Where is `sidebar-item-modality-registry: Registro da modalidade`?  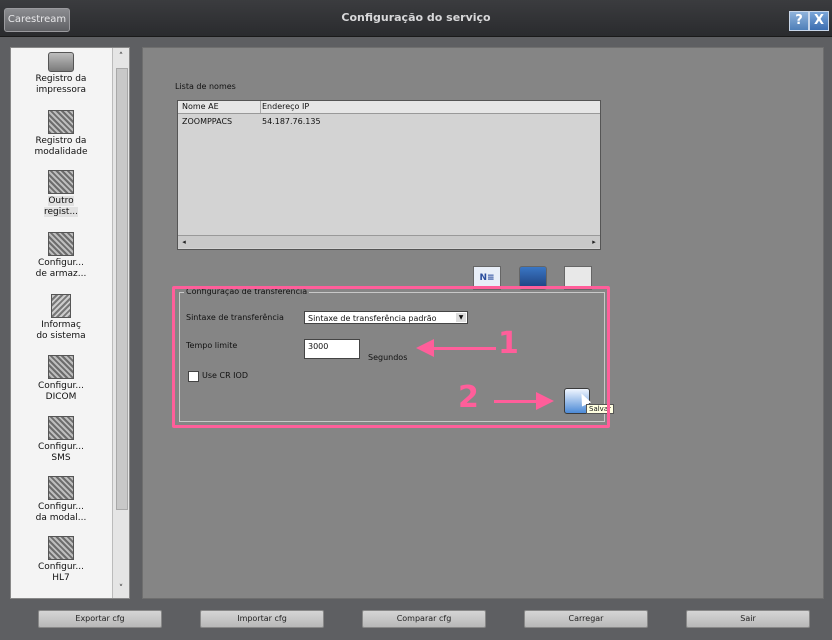
sidebar-item-modality-registry: Registro da modalidade is located at coordinates (61, 134).